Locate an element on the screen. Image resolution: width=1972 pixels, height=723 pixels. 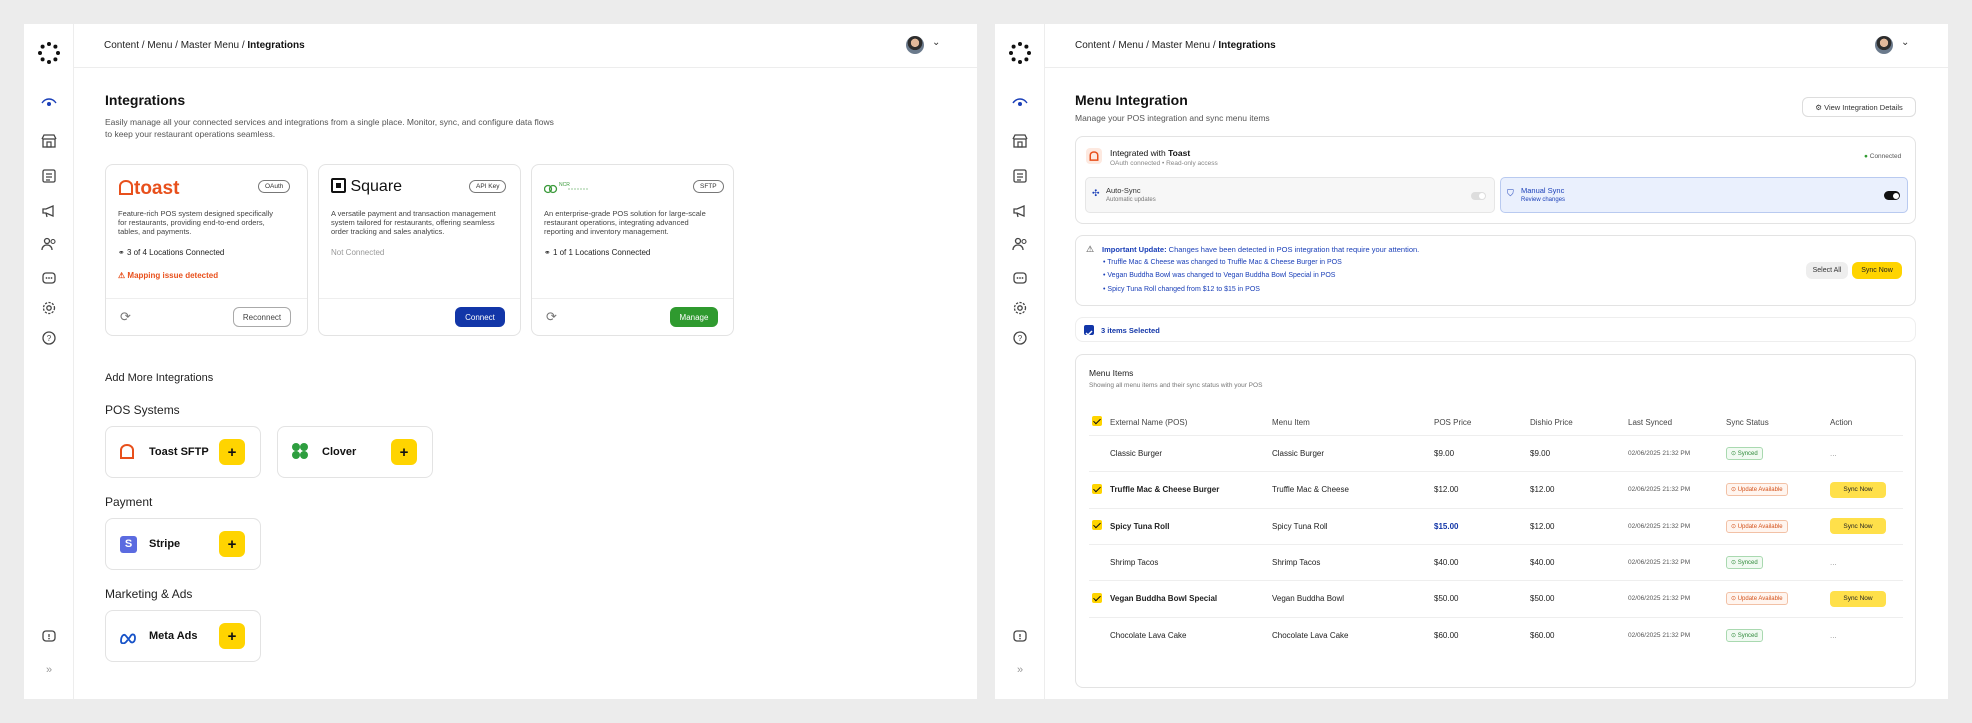
add-integration-toast-sftp: Toast SFTP + is located at coordinates (183, 452).